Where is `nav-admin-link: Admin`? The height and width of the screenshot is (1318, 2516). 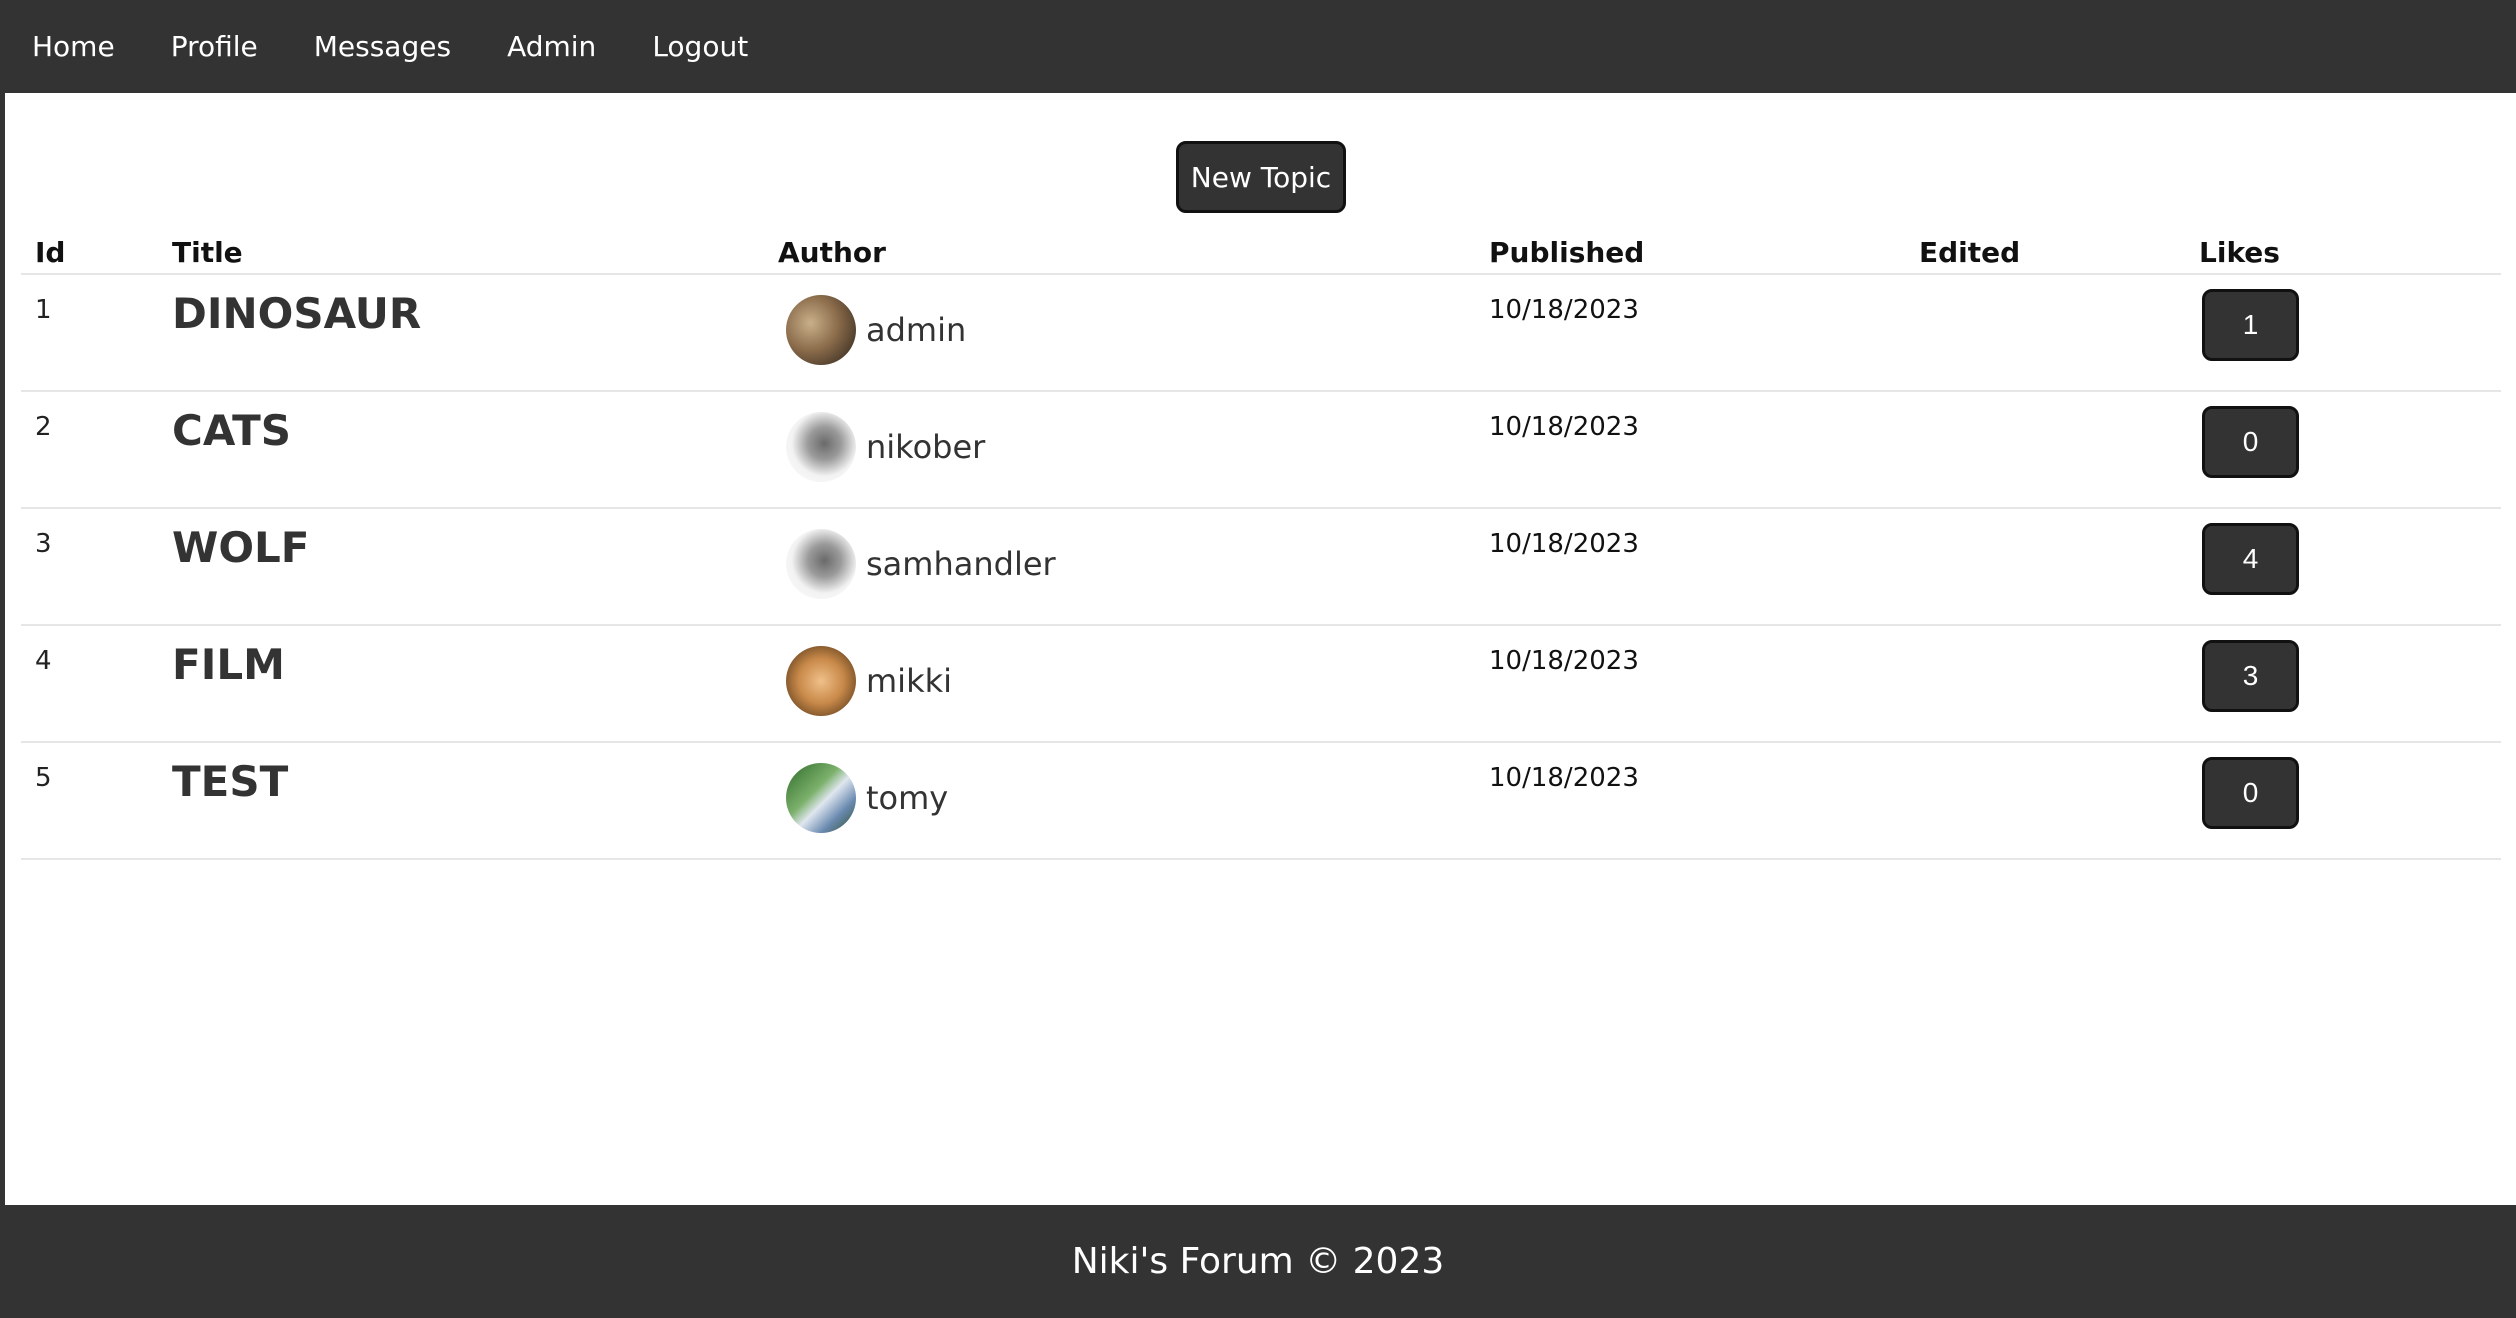
nav-admin-link: Admin is located at coordinates (551, 46).